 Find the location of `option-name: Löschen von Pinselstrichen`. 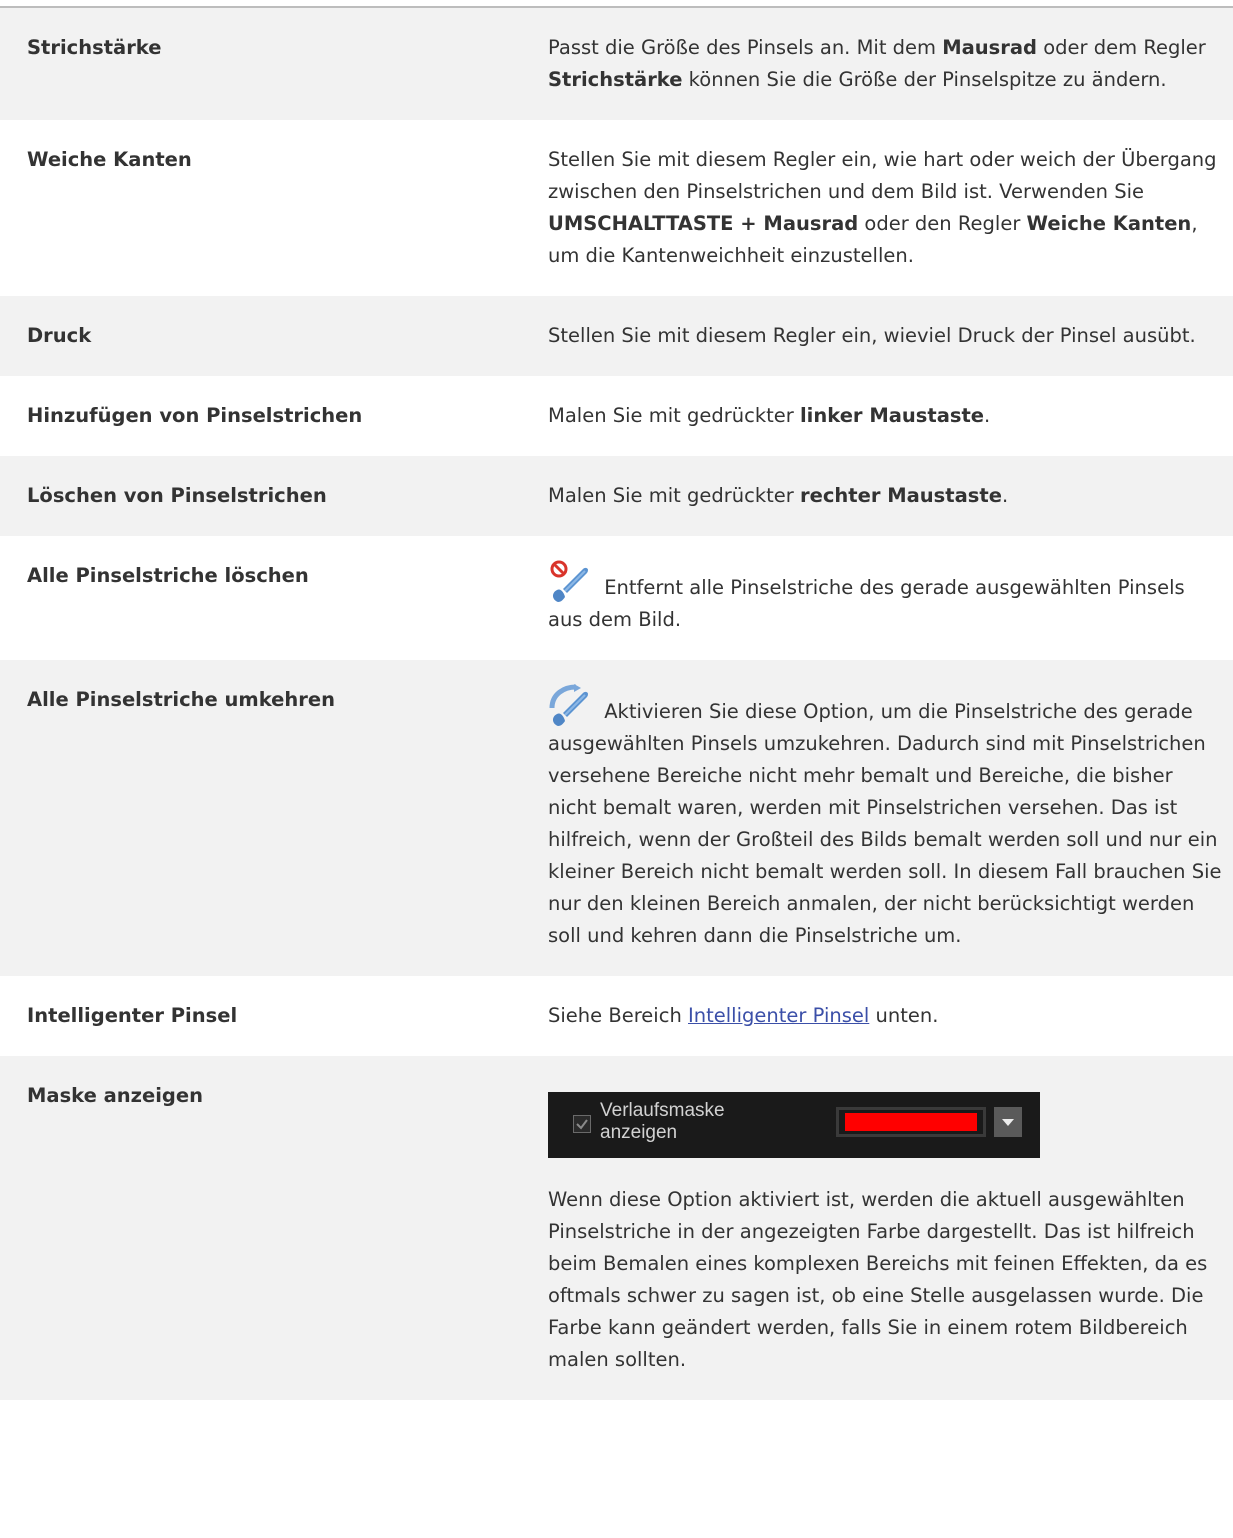

option-name: Löschen von Pinselstrichen is located at coordinates (274, 496).